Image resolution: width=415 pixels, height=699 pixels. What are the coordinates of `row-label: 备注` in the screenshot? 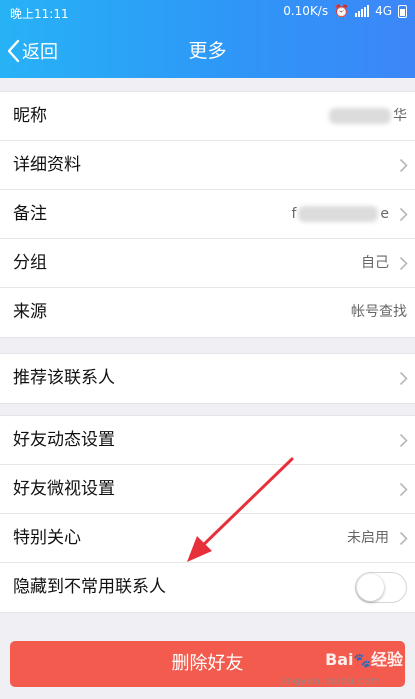 It's located at (30, 214).